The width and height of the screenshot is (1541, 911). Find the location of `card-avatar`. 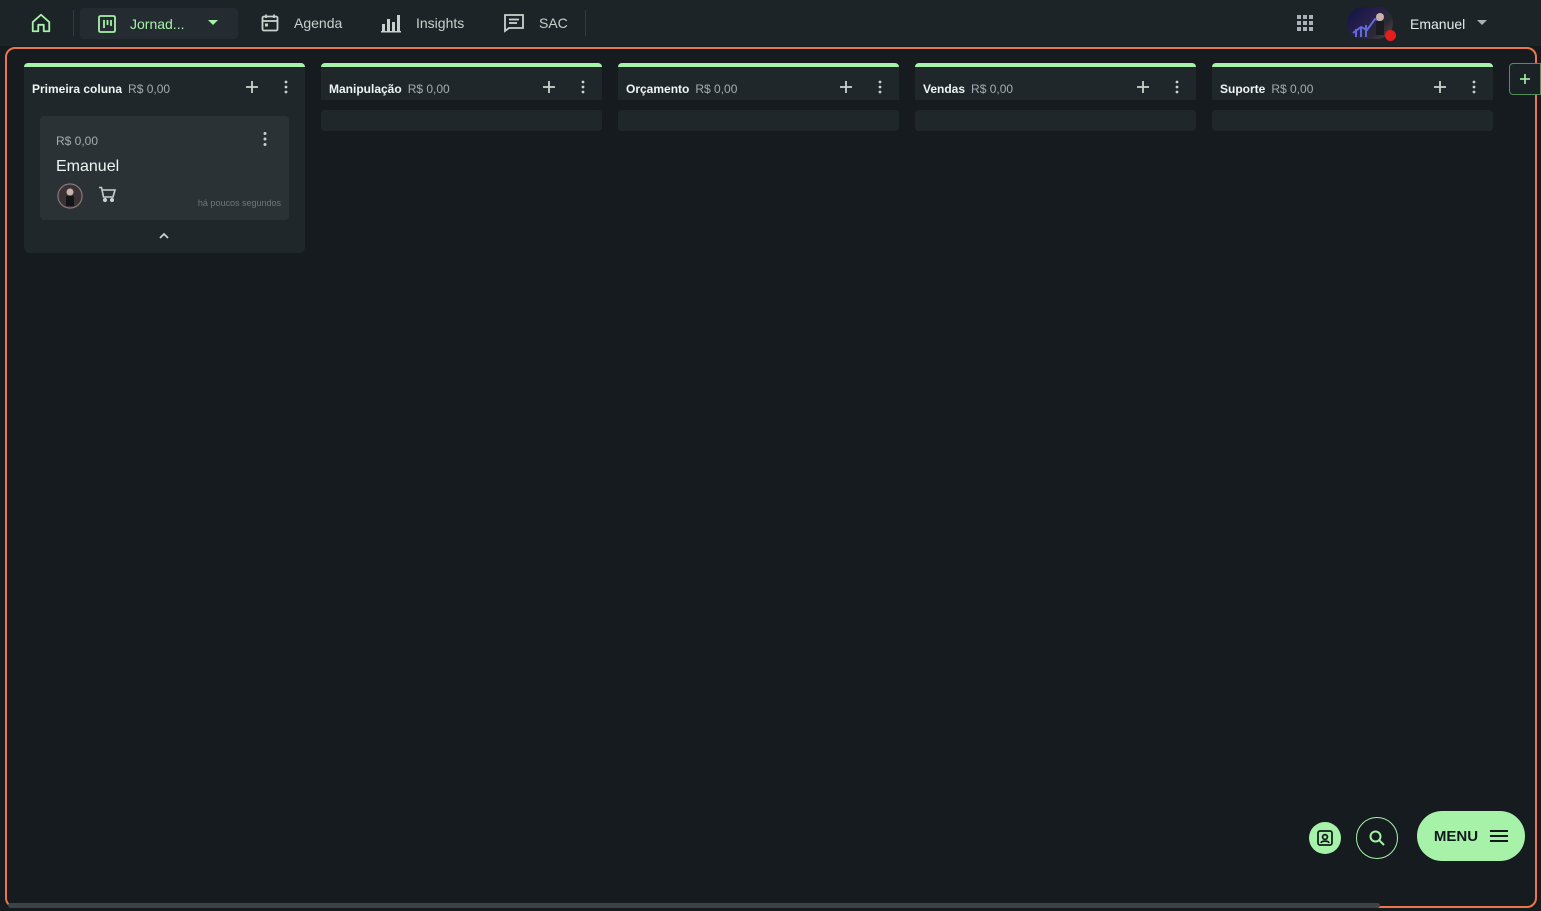

card-avatar is located at coordinates (70, 196).